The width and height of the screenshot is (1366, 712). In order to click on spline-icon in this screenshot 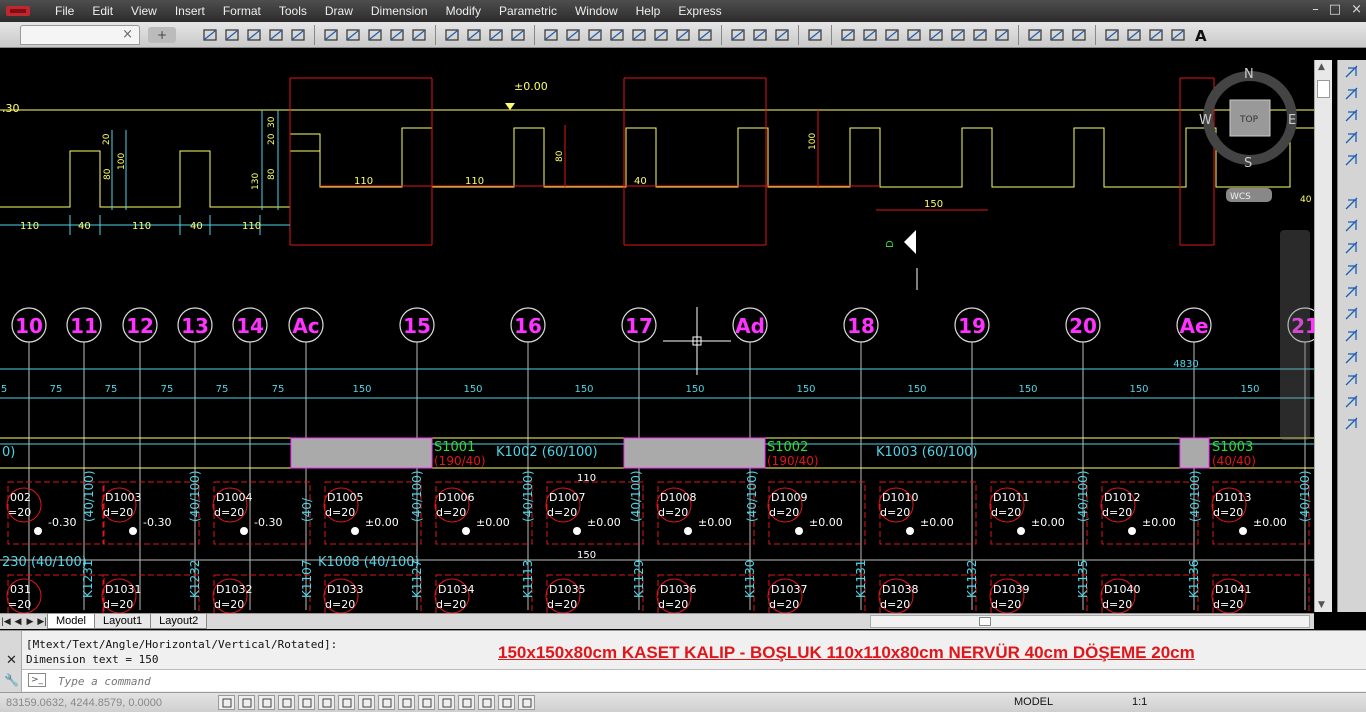, I will do `click(980, 35)`.